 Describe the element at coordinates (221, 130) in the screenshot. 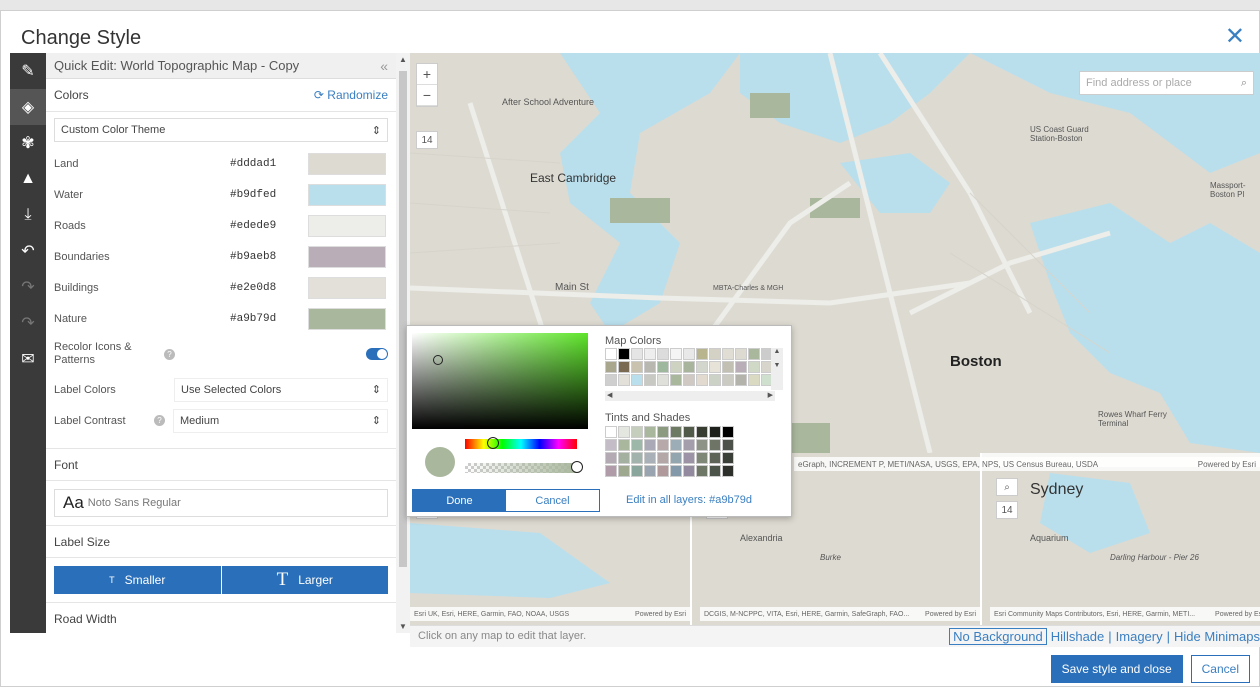

I see `theme-select: Custom Color Theme ⇕` at that location.